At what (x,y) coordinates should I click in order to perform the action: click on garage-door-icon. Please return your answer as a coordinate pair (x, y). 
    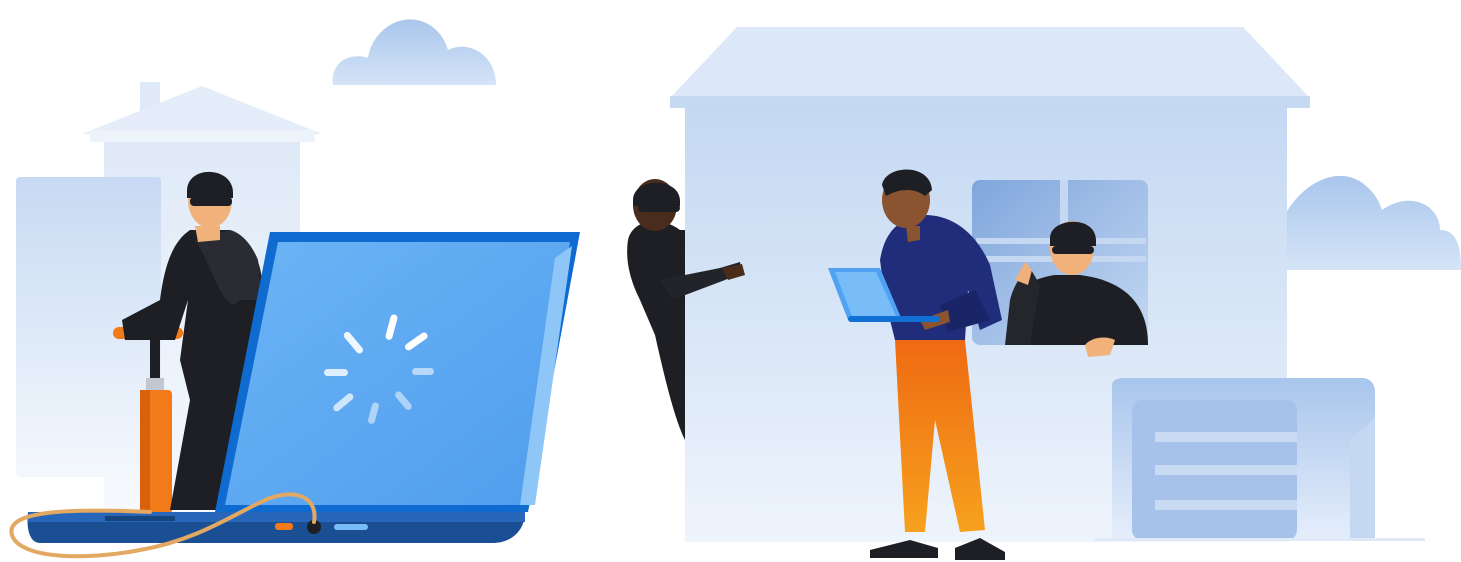
    Looking at the image, I should click on (1260, 459).